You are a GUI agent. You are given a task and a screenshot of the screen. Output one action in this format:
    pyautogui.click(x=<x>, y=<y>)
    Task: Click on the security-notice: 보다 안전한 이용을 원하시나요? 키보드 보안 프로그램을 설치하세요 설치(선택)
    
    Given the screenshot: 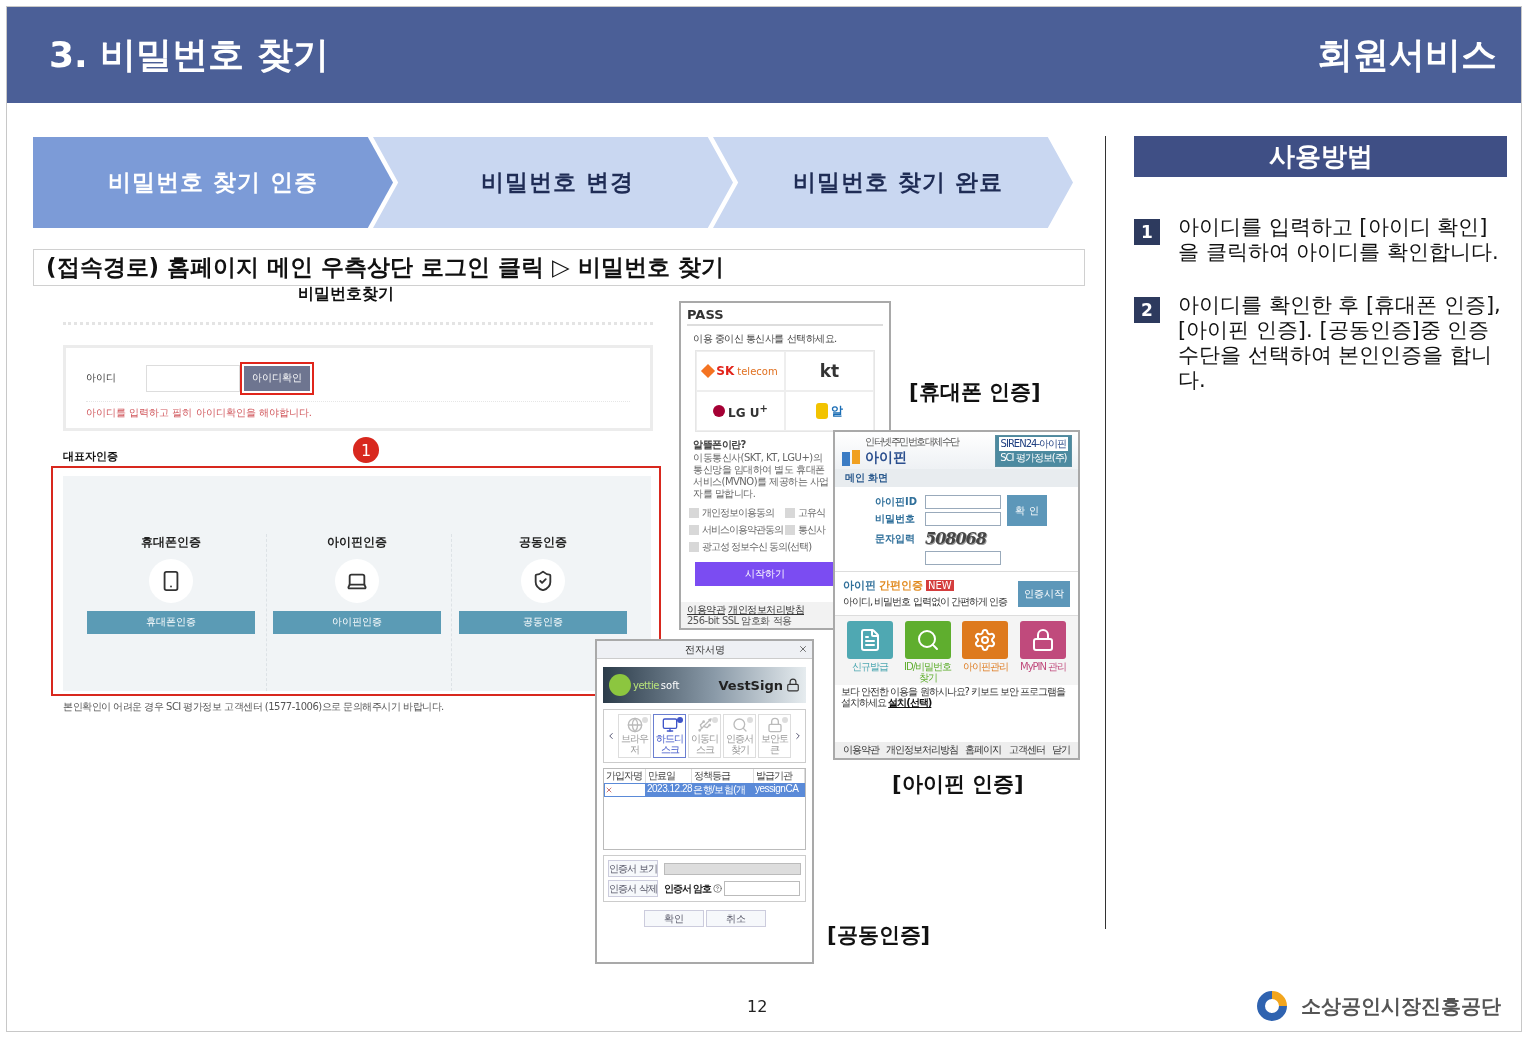 What is the action you would take?
    pyautogui.click(x=953, y=697)
    